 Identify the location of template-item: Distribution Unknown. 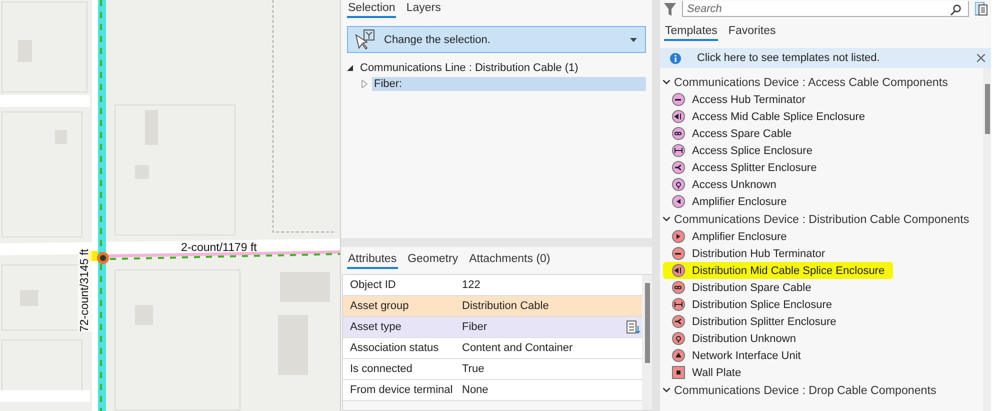
(744, 338).